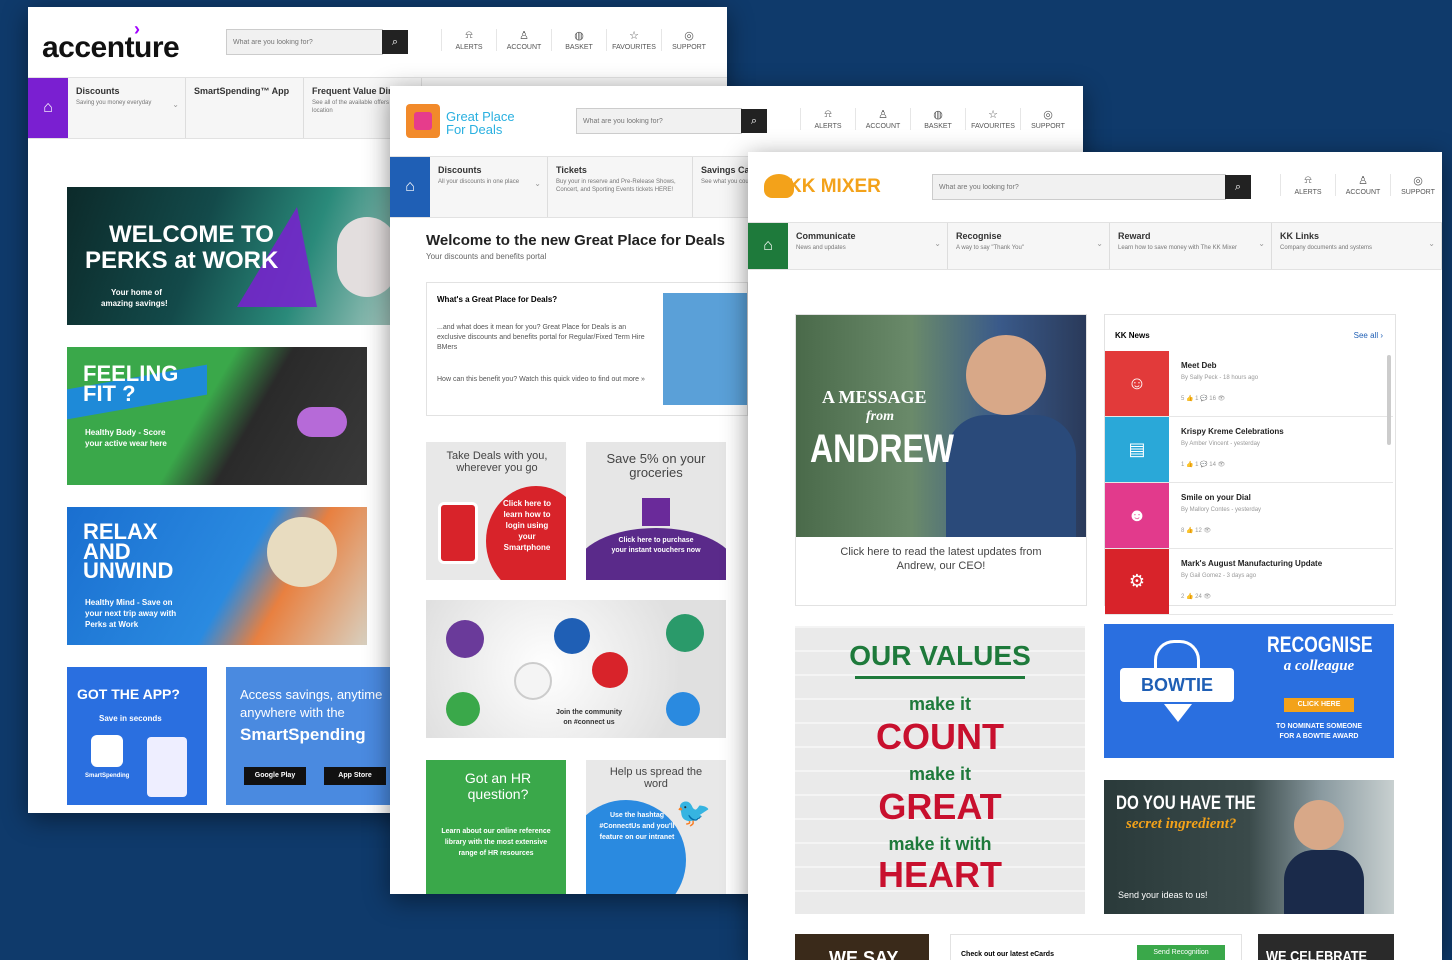  Describe the element at coordinates (498, 786) in the screenshot. I see `hr-title: Got an HR question?` at that location.